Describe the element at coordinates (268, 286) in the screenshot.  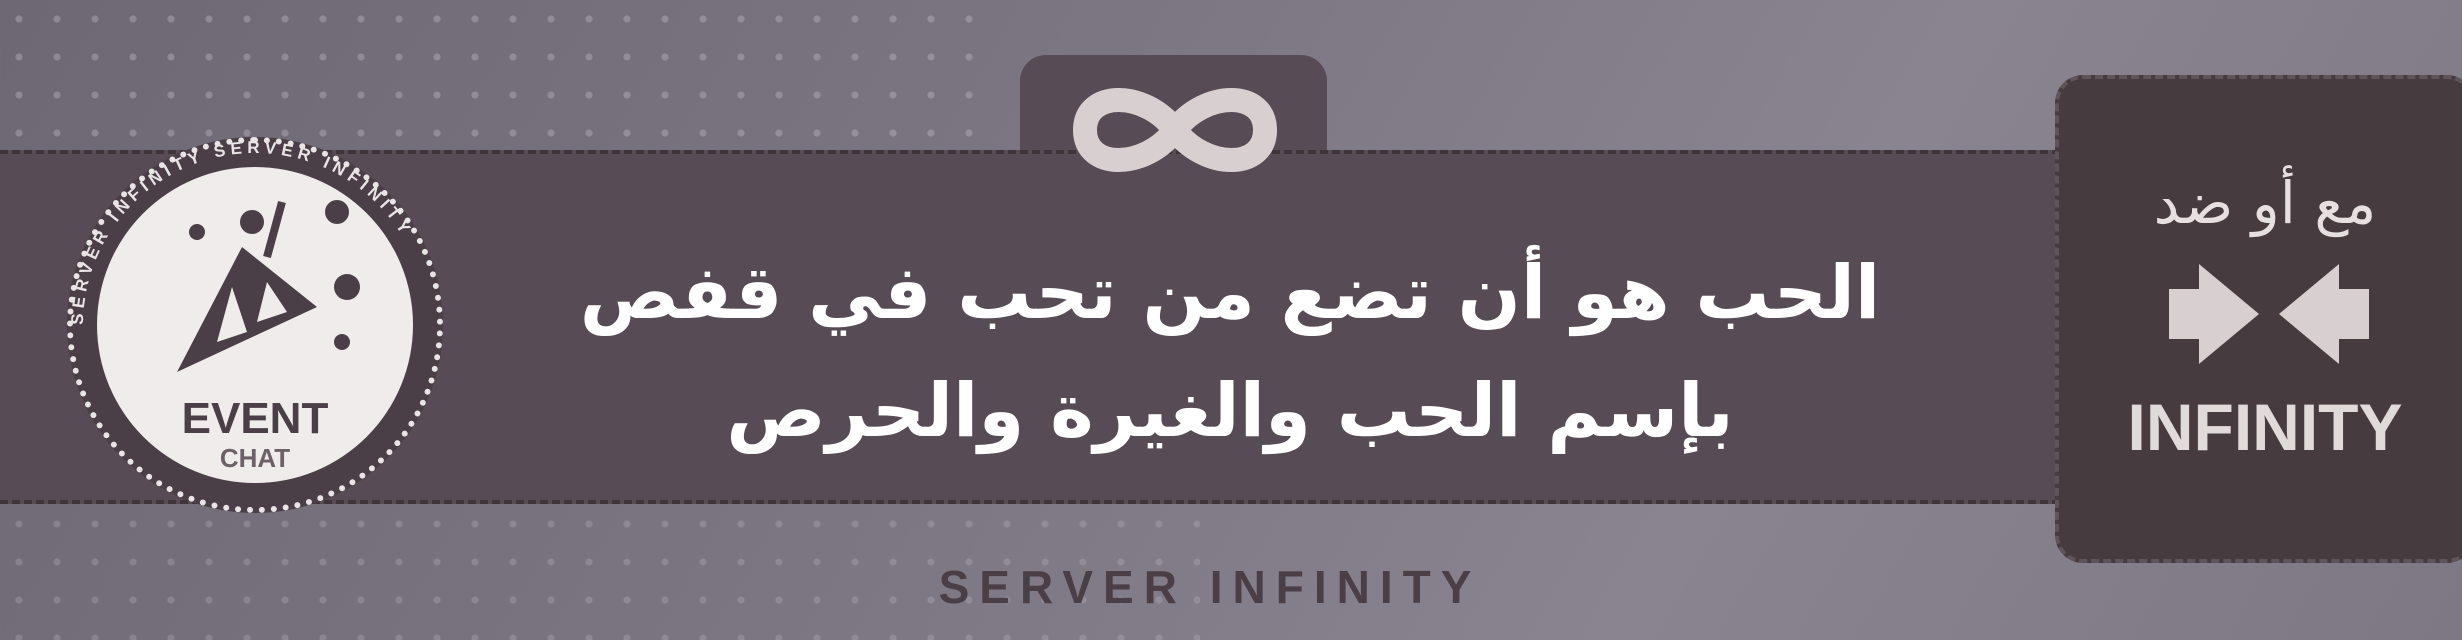
I see `party-popper-icon` at that location.